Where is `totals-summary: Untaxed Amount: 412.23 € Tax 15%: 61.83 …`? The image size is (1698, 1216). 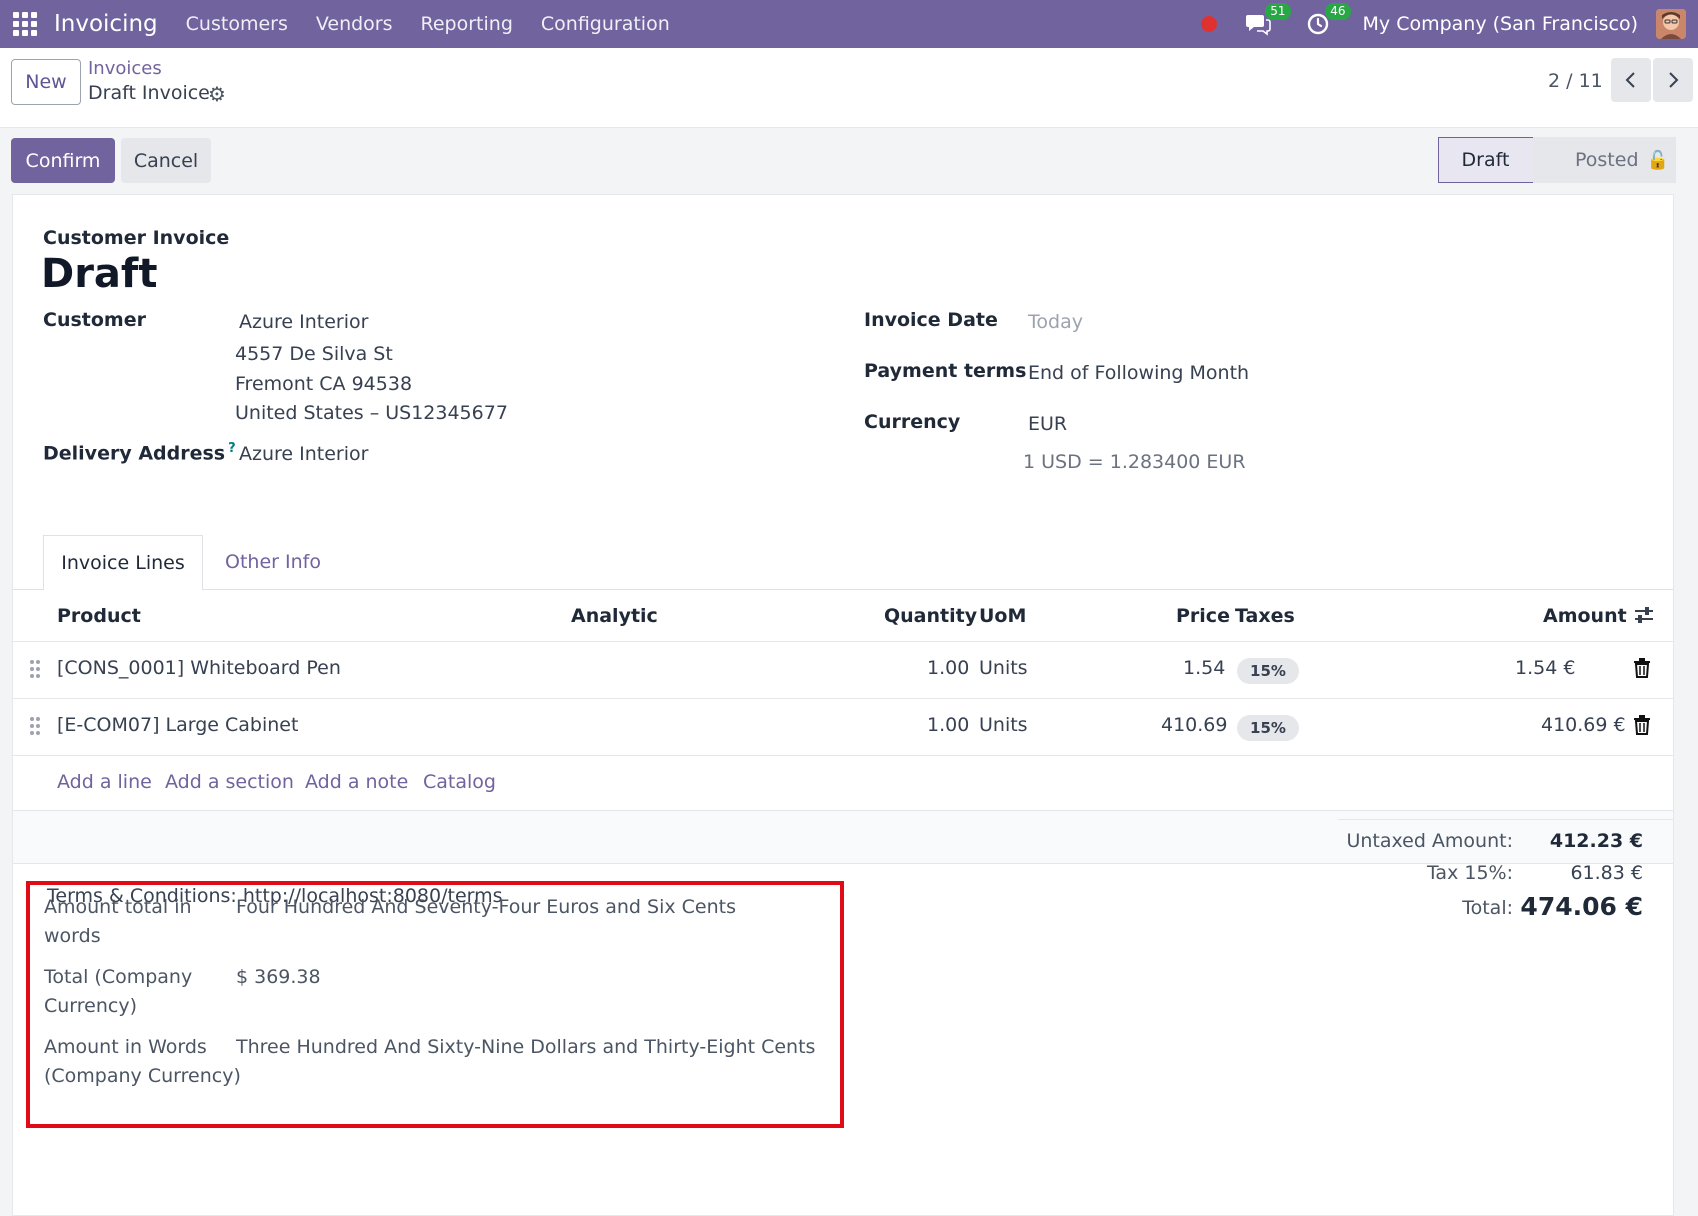 totals-summary: Untaxed Amount: 412.23 € Tax 15%: 61.83 … is located at coordinates (1505, 884).